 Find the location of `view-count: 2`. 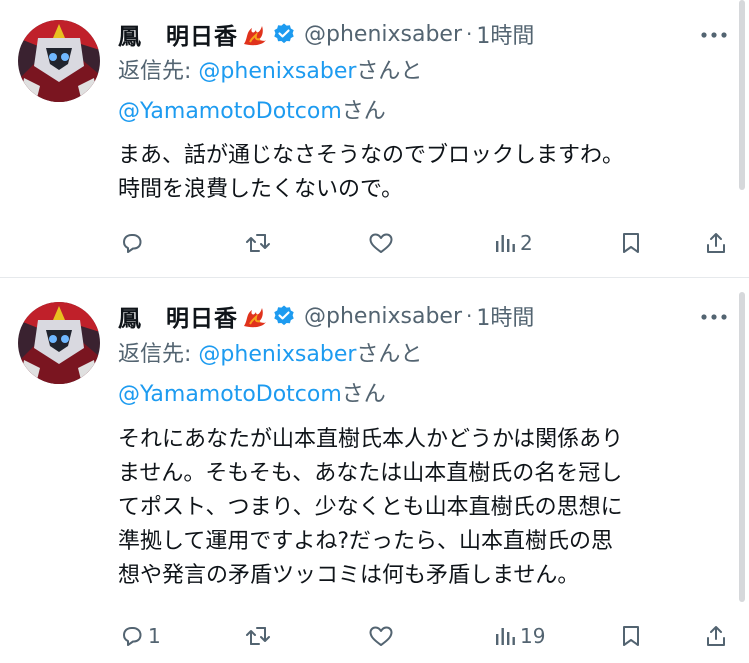

view-count: 2 is located at coordinates (526, 243).